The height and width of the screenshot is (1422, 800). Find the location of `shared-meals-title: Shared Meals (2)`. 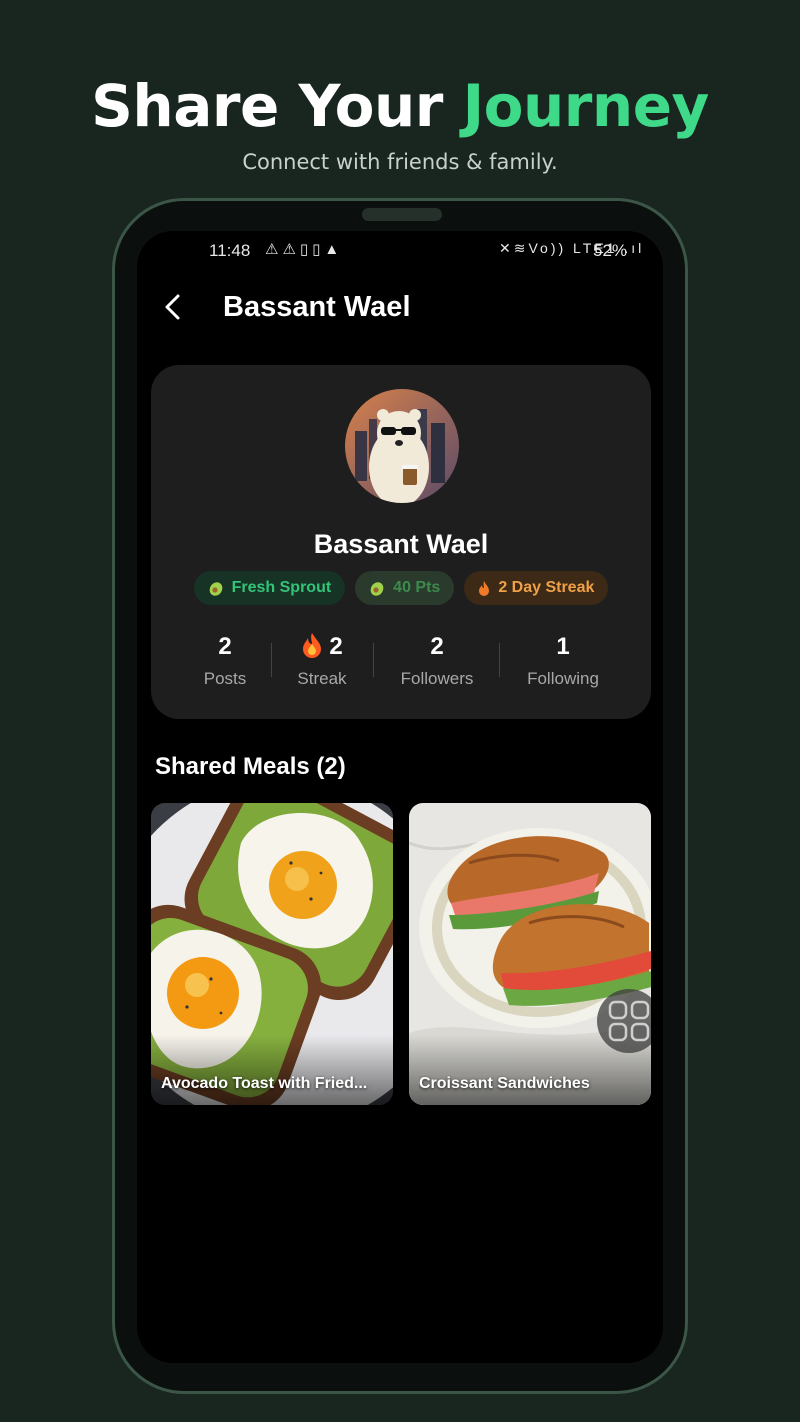

shared-meals-title: Shared Meals (2) is located at coordinates (250, 766).